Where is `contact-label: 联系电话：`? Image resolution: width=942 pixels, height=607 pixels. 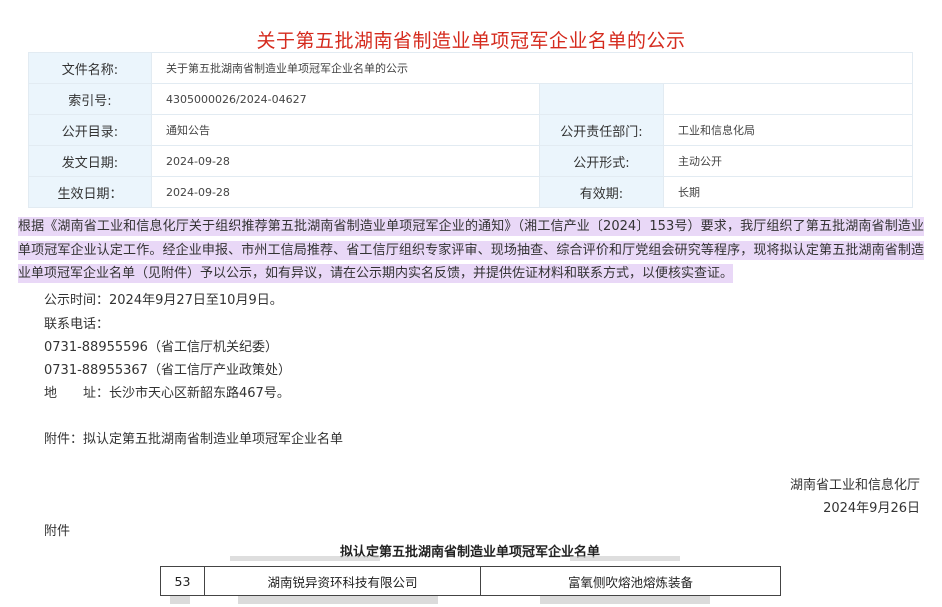
contact-label: 联系电话： is located at coordinates (77, 324).